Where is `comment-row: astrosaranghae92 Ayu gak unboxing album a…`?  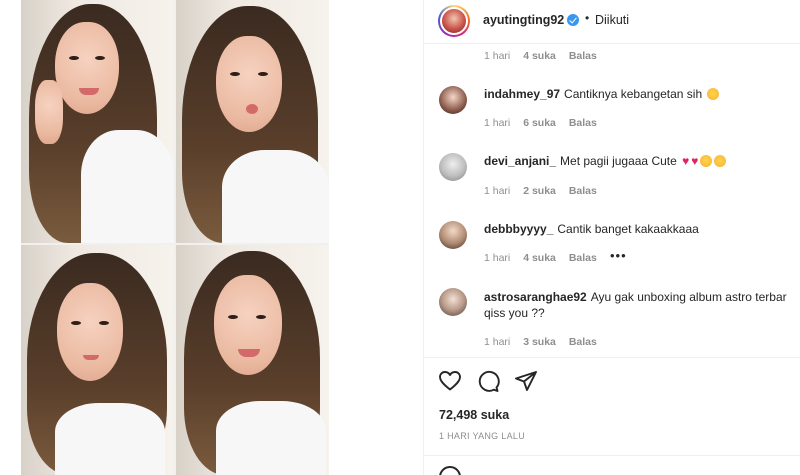 comment-row: astrosaranghae92 Ayu gak unboxing album a… is located at coordinates (635, 305).